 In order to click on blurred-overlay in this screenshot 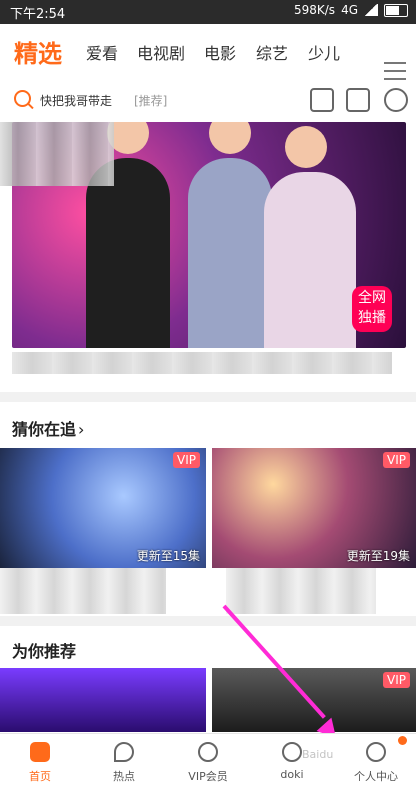, I will do `click(57, 154)`.